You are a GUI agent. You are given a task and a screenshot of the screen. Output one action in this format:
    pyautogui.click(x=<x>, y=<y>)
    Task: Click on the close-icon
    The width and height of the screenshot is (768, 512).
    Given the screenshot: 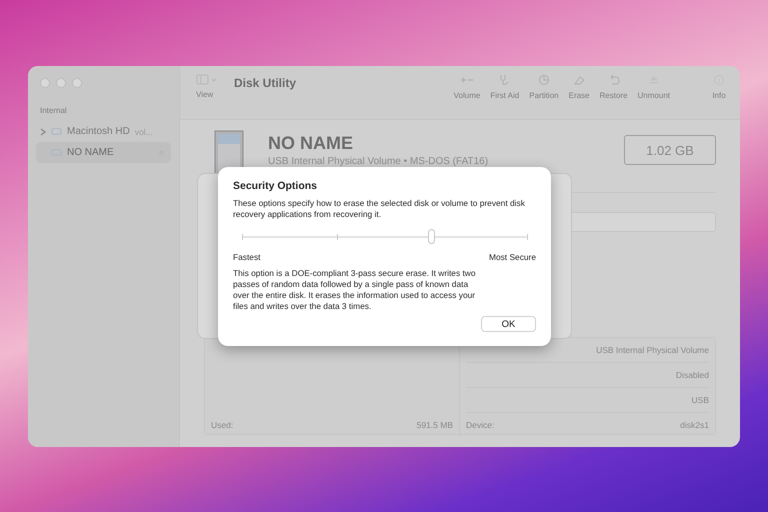 What is the action you would take?
    pyautogui.click(x=45, y=83)
    